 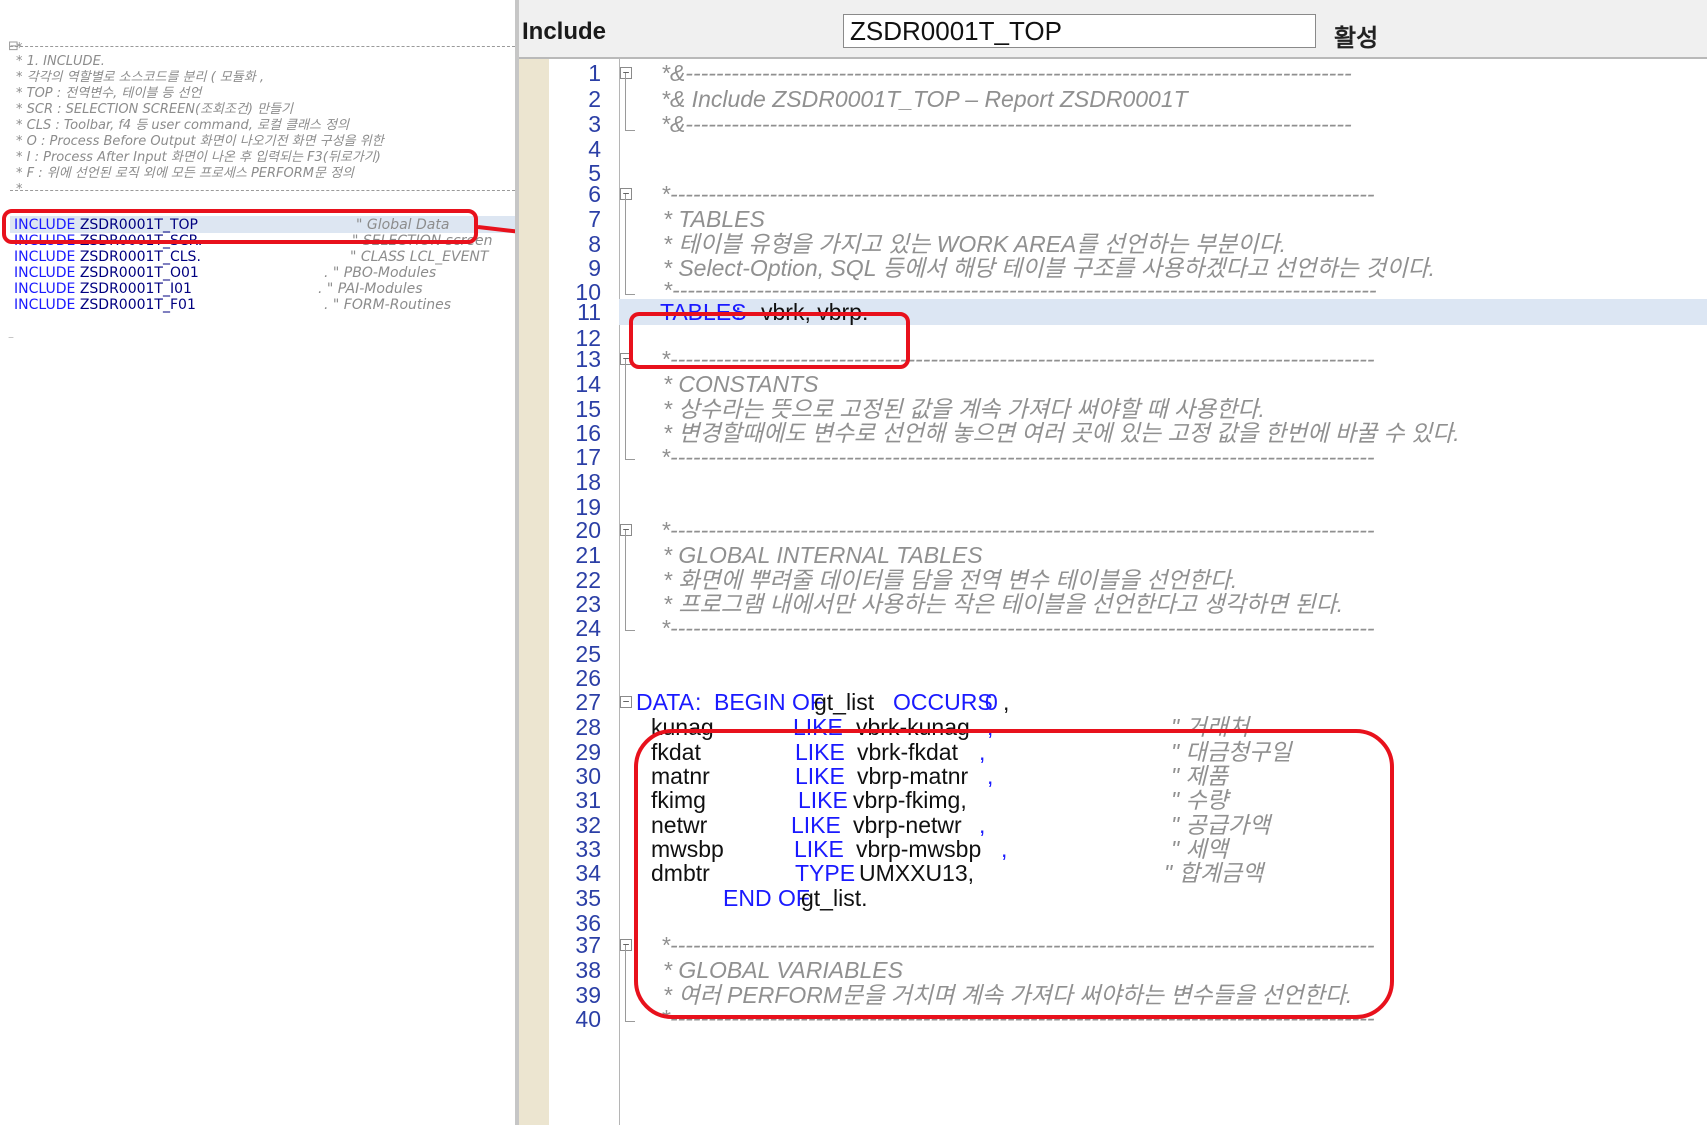 I want to click on line-number: 14, so click(x=588, y=384).